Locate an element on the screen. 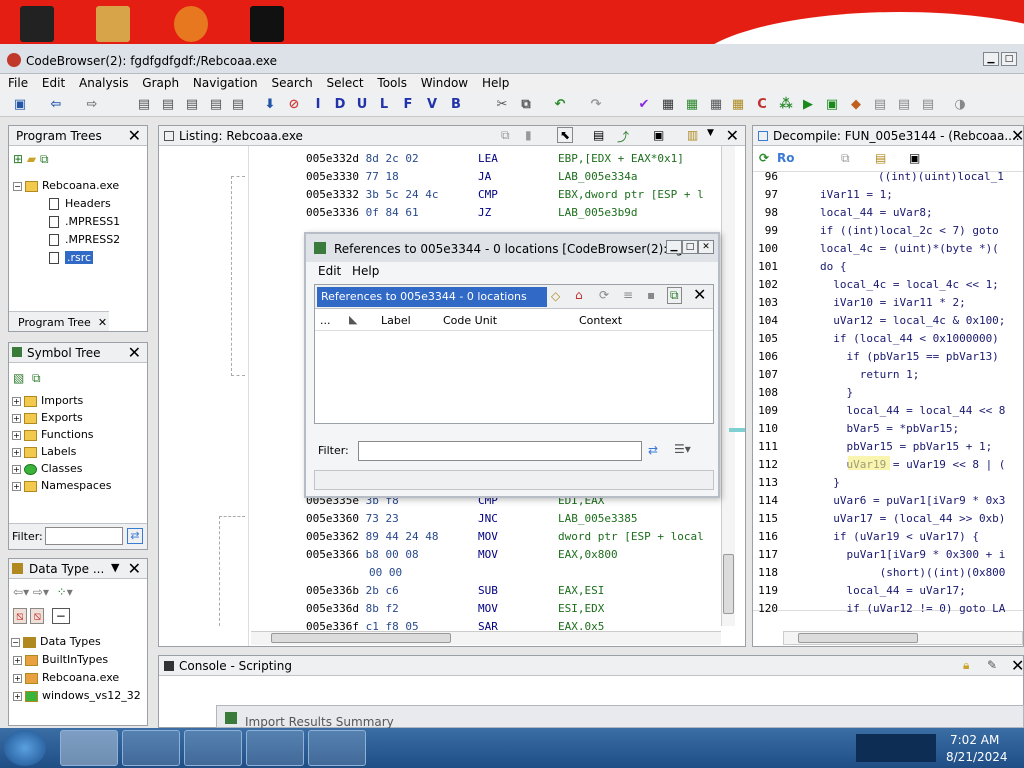  system-tray is located at coordinates (896, 748).